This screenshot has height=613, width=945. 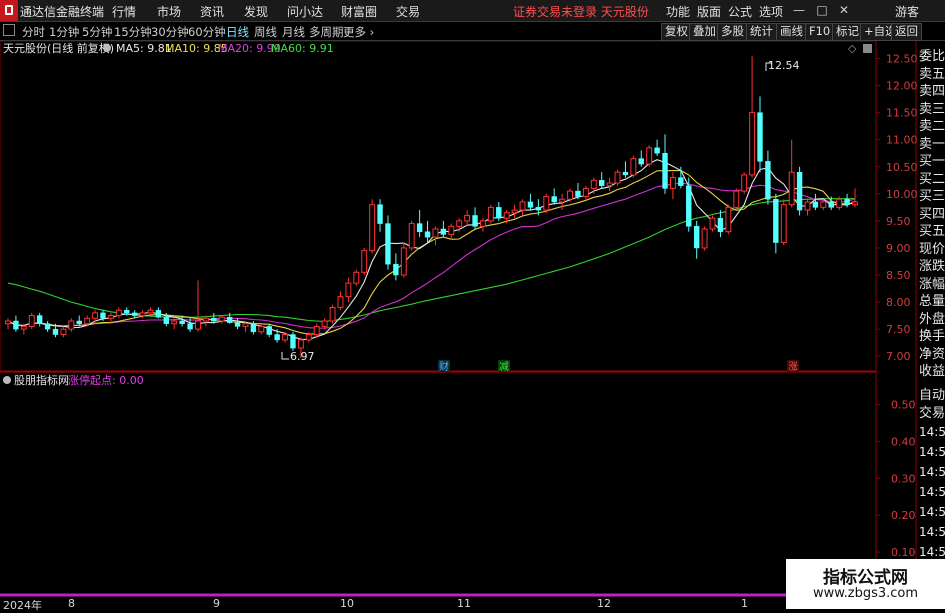 What do you see at coordinates (326, 32) in the screenshot?
I see `tab-multi-period: 多周期` at bounding box center [326, 32].